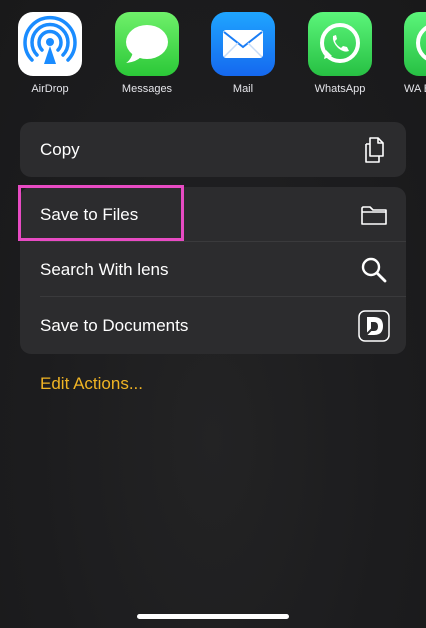 Image resolution: width=426 pixels, height=628 pixels. I want to click on copy-icon, so click(374, 150).